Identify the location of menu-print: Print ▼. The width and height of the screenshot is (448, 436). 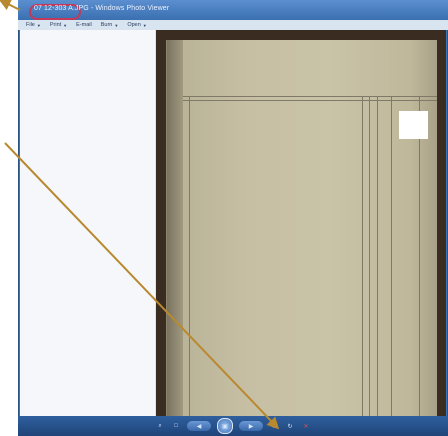
(58, 25).